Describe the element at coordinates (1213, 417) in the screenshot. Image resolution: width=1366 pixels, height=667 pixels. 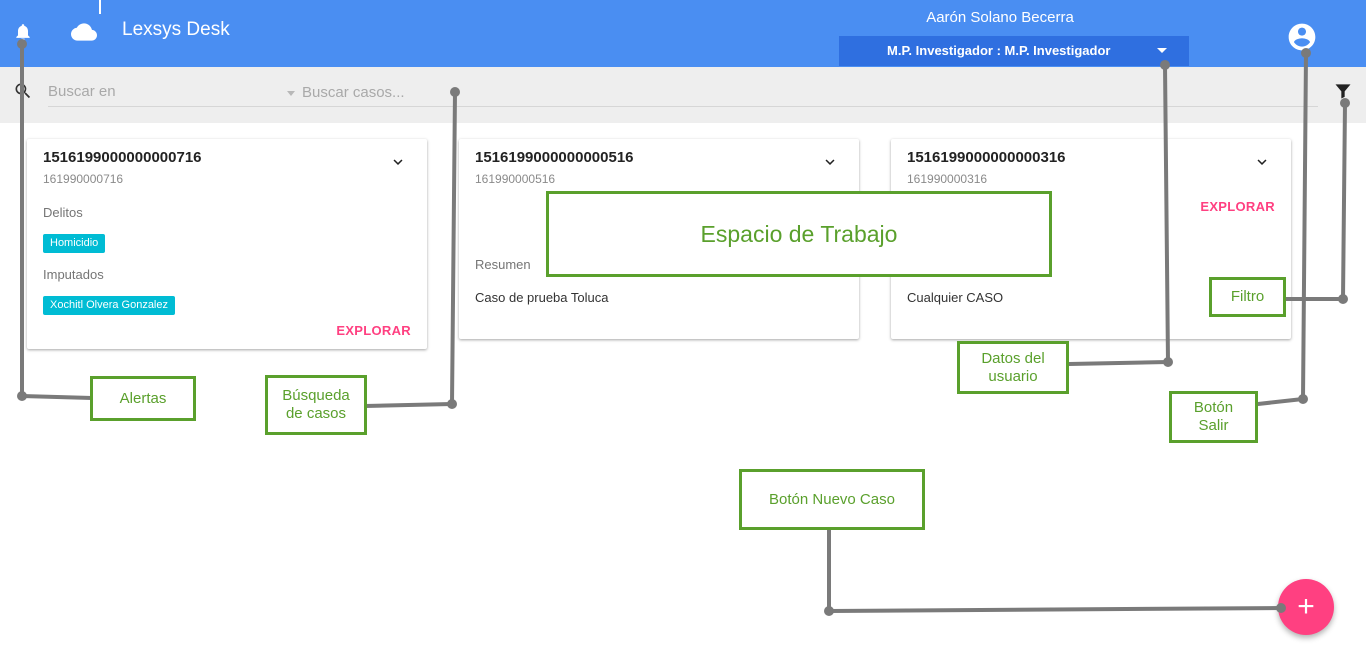
I see `annotation-exit-button: Botón Salir` at that location.